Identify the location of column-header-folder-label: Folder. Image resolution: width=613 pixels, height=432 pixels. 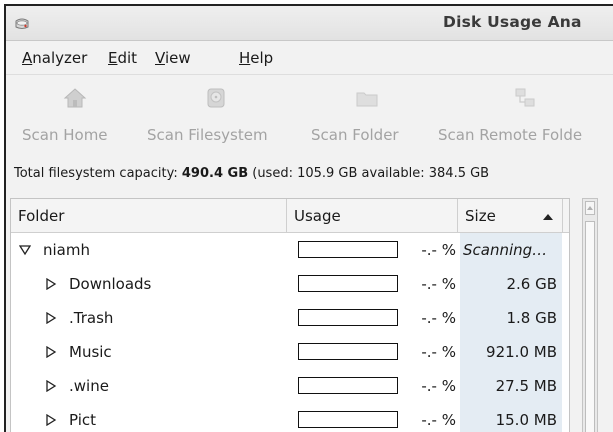
(41, 216).